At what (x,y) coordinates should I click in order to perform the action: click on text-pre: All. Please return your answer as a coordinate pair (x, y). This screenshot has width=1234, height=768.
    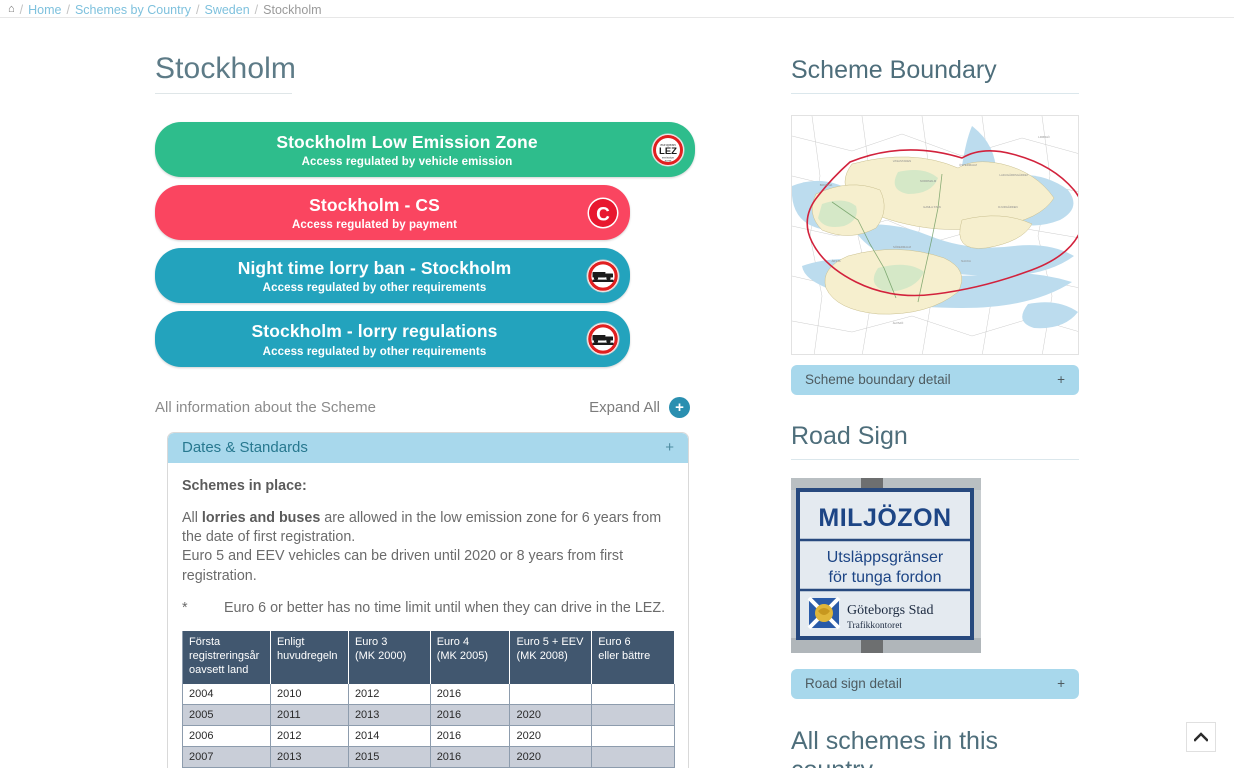
    Looking at the image, I should click on (192, 517).